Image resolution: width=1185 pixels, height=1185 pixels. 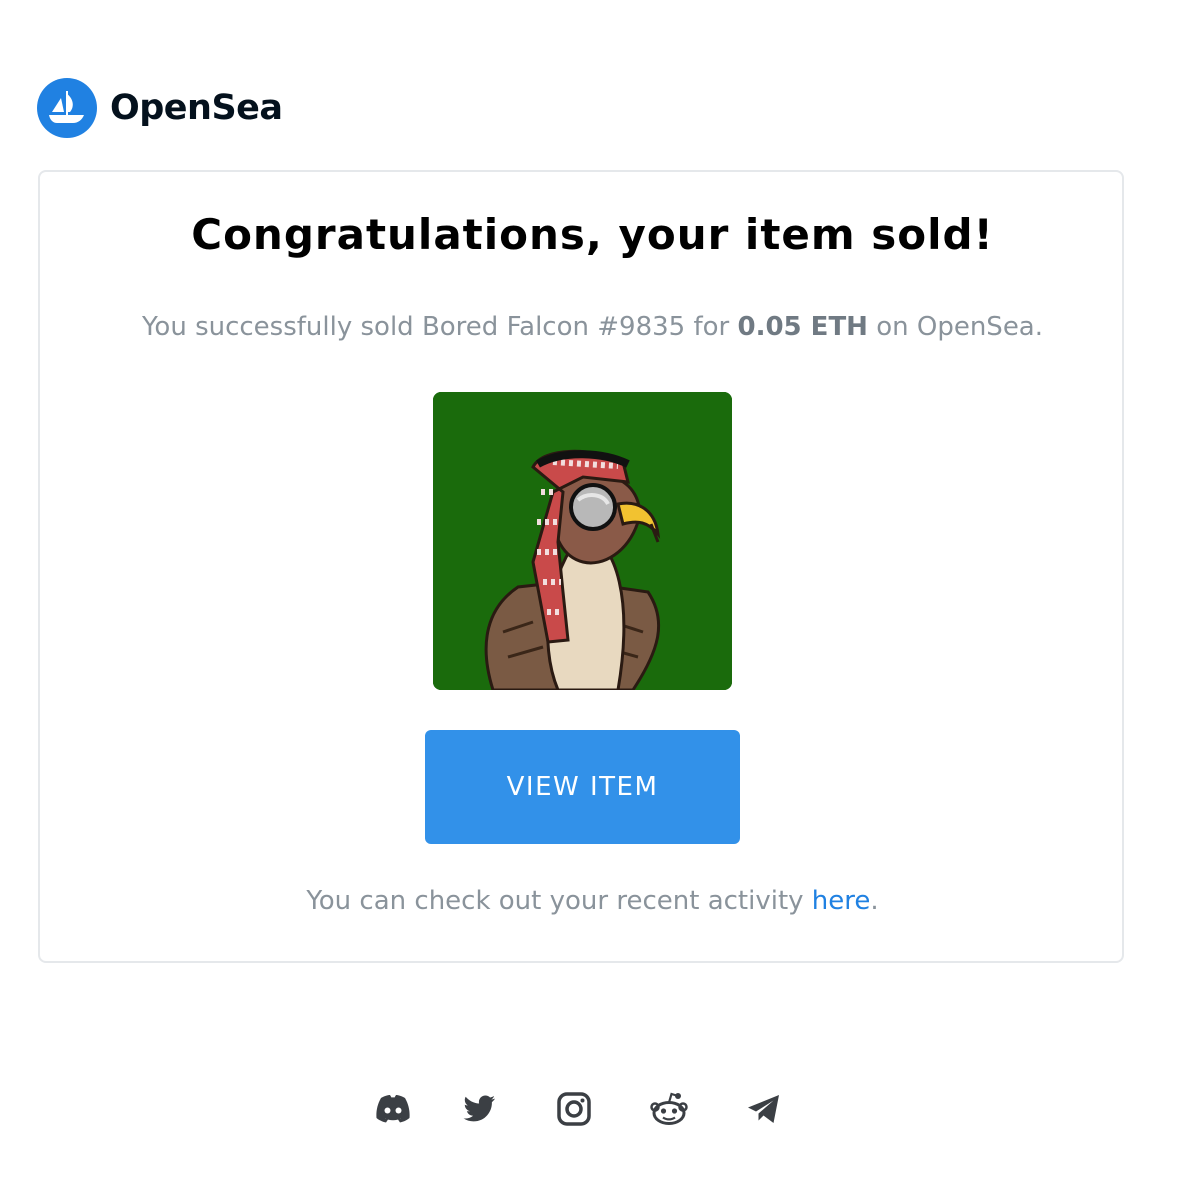 What do you see at coordinates (559, 901) in the screenshot?
I see `activity-message-prefix: You can check out your recent activity` at bounding box center [559, 901].